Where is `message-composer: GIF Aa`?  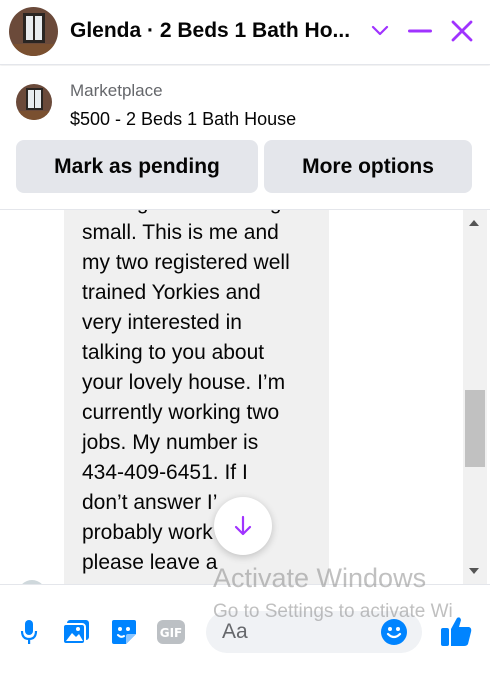
message-composer: GIF Aa is located at coordinates (245, 628).